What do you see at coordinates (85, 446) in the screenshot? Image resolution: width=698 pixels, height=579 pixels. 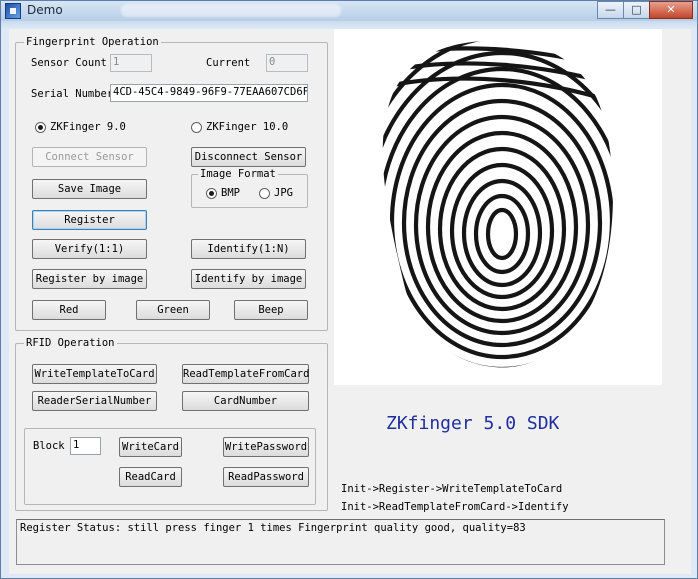 I see `block-field: 1` at bounding box center [85, 446].